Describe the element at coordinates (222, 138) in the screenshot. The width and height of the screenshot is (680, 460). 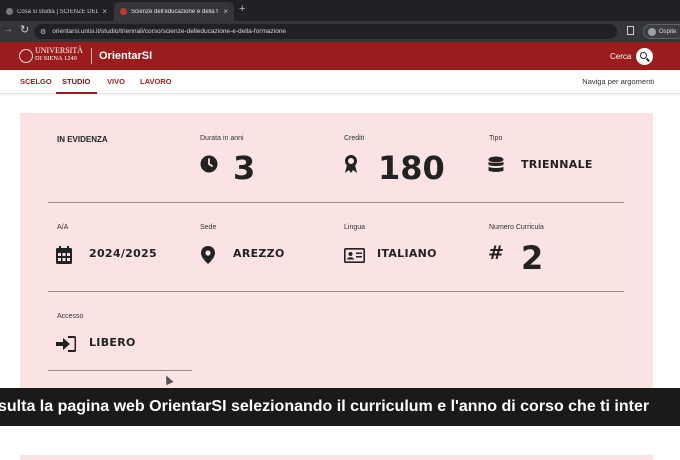
I see `durata-label: Durata in anni` at that location.